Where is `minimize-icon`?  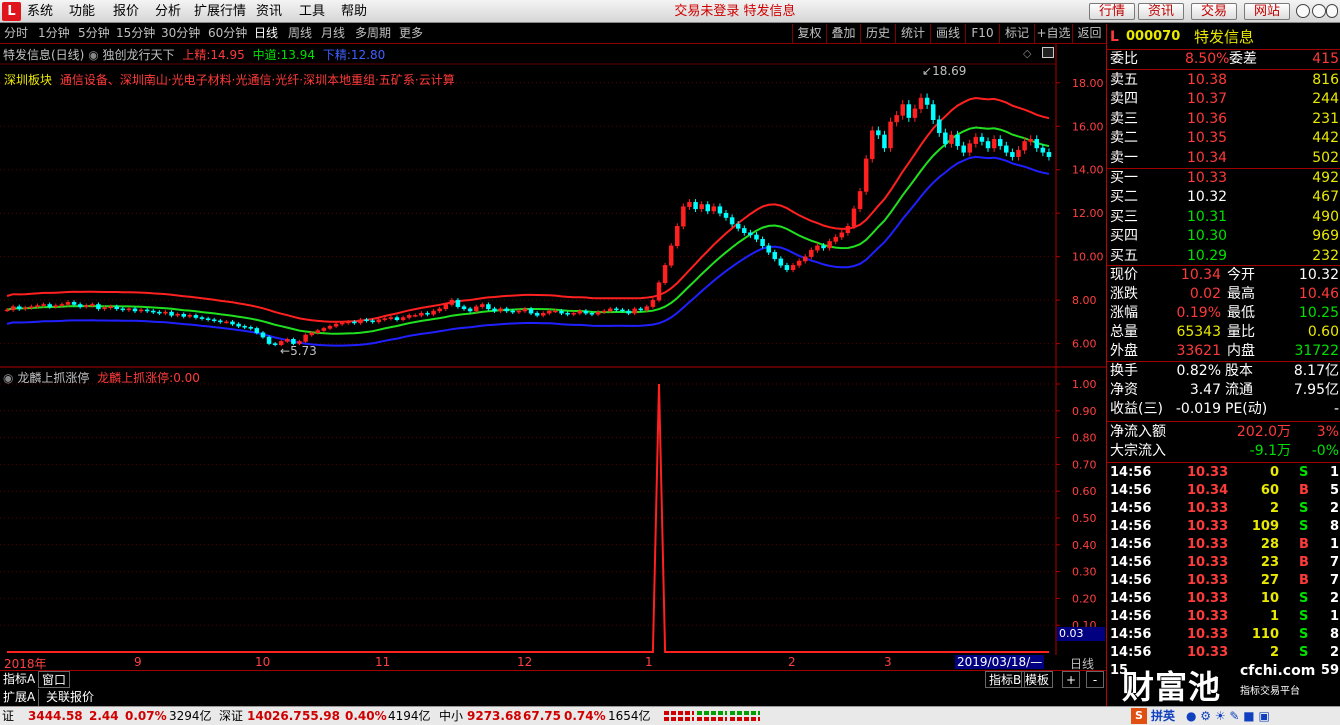 minimize-icon is located at coordinates (1303, 11).